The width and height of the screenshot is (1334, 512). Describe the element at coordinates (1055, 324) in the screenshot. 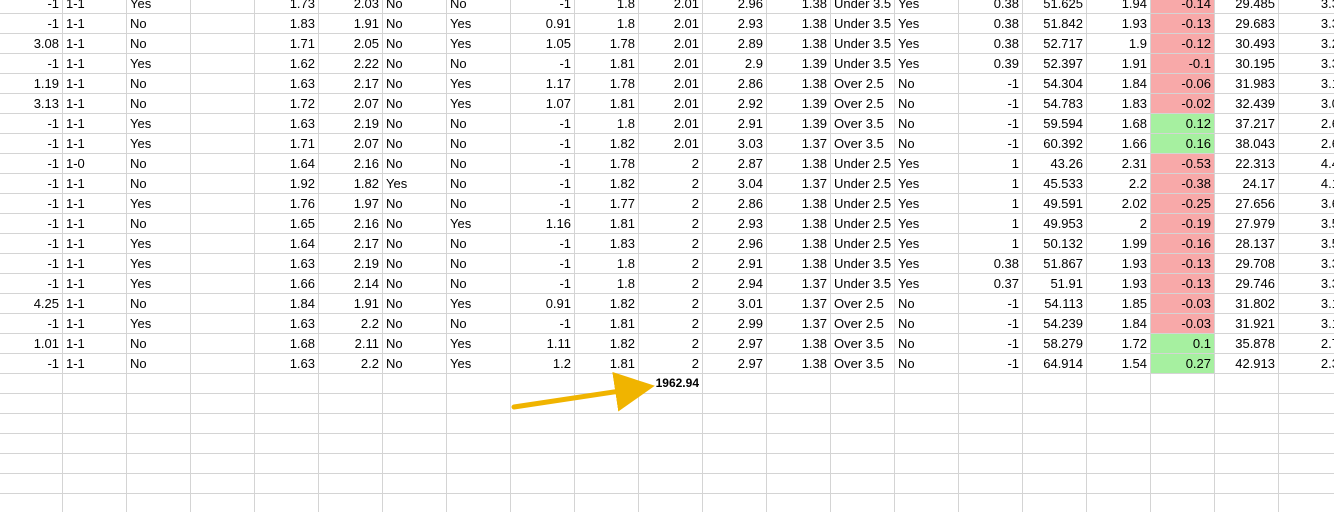

I see `cell: 54.239` at that location.